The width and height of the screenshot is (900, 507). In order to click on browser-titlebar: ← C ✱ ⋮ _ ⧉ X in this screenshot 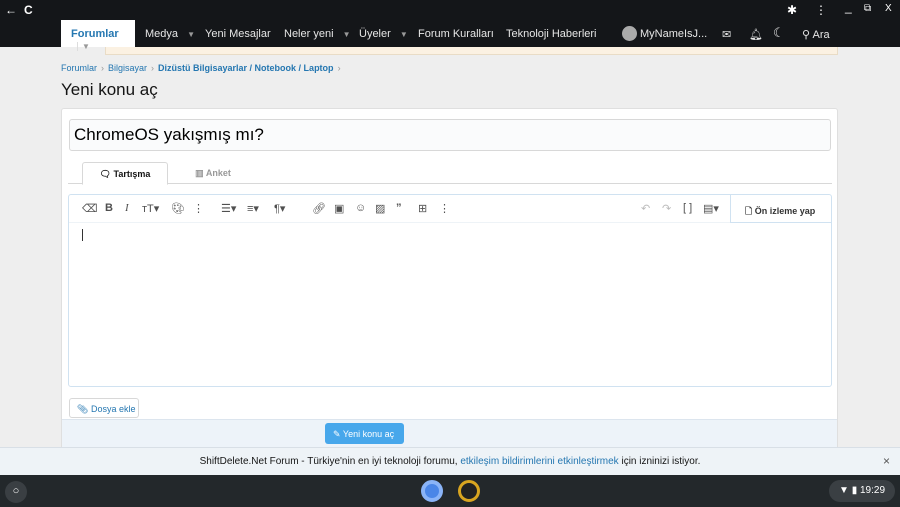, I will do `click(450, 10)`.